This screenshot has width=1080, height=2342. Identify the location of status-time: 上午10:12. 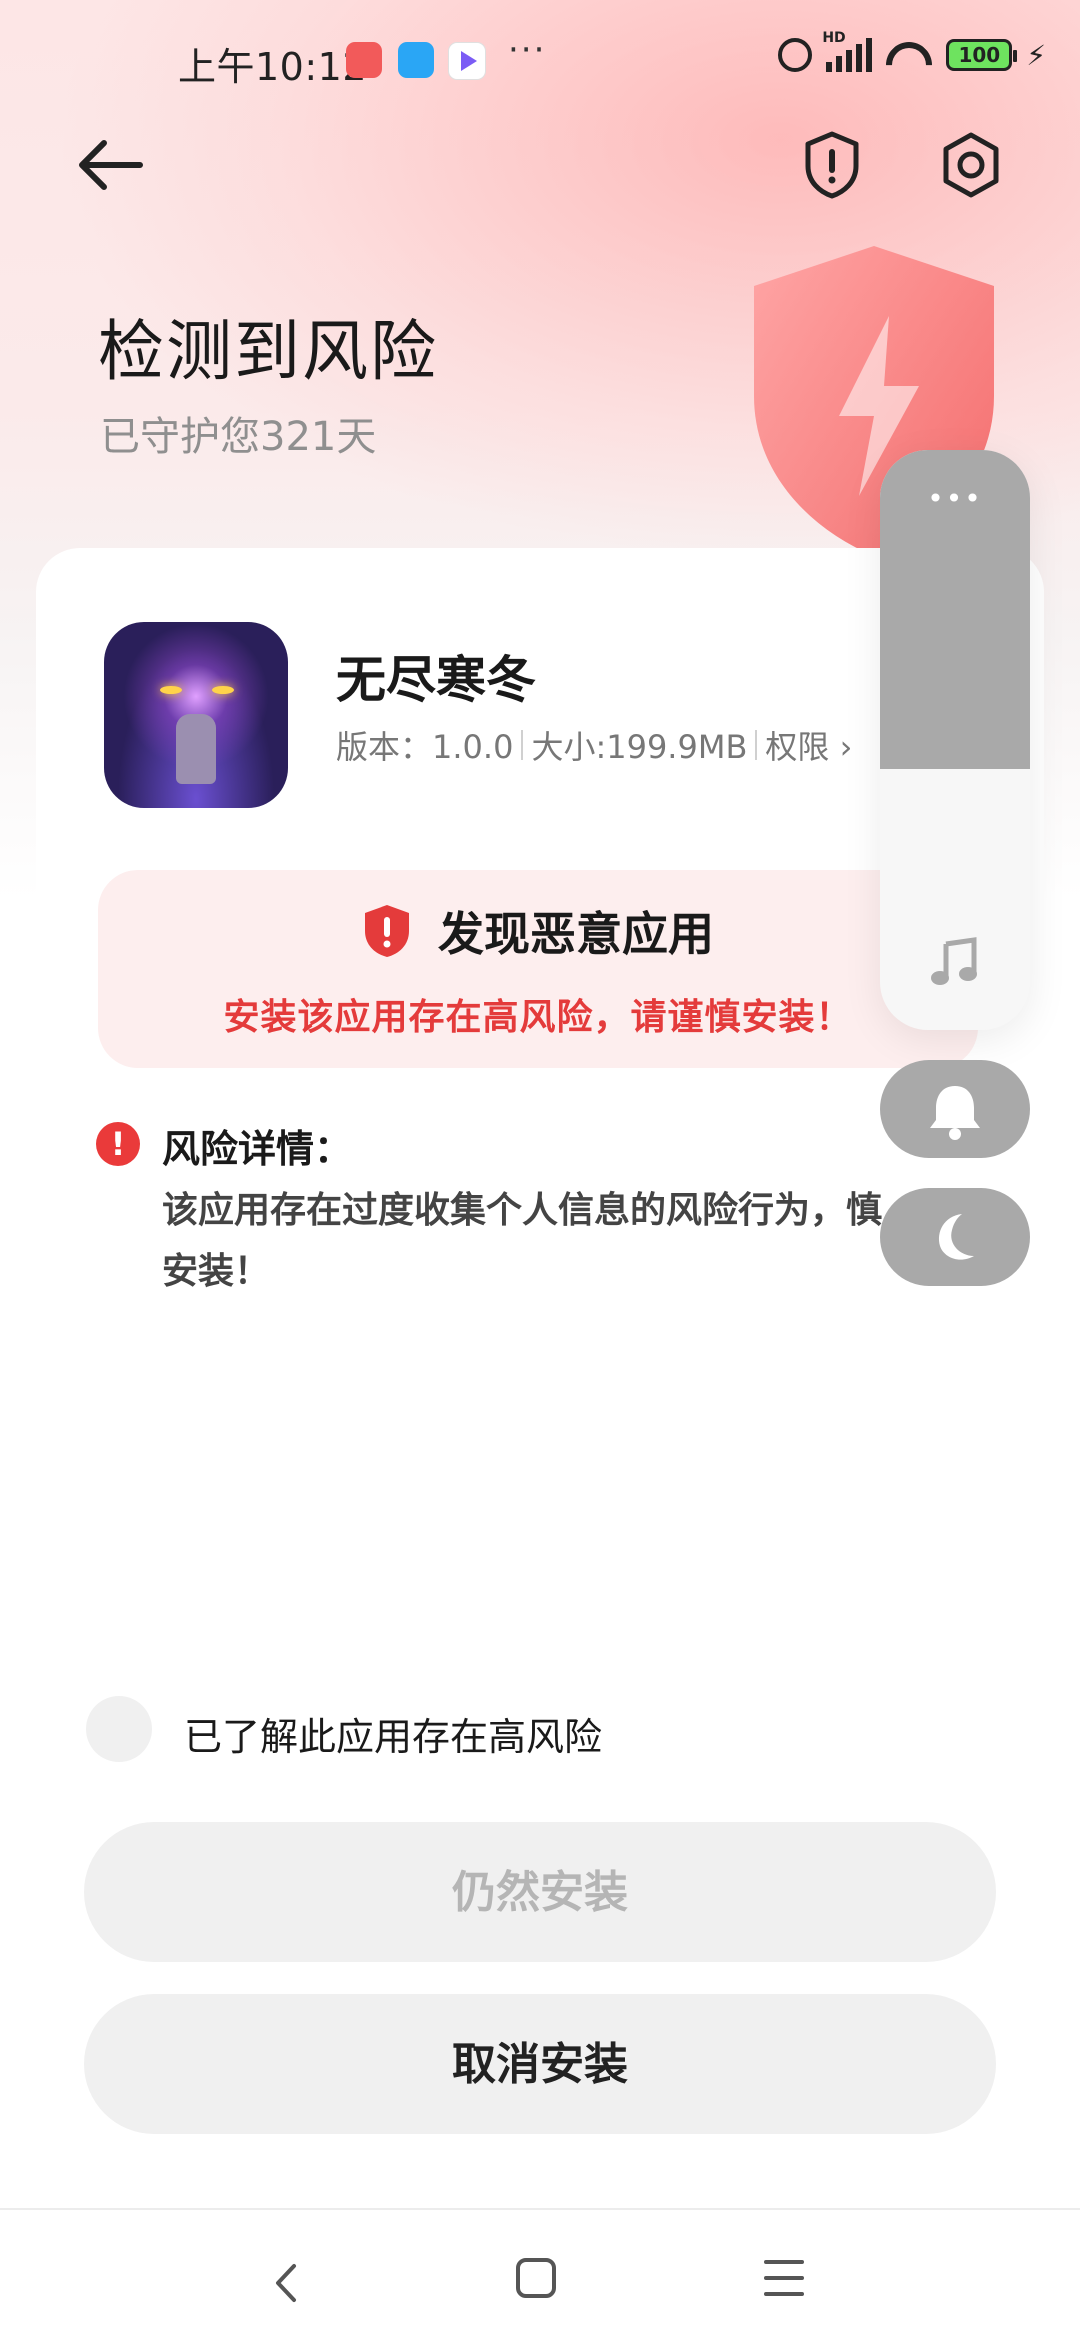
(273, 67).